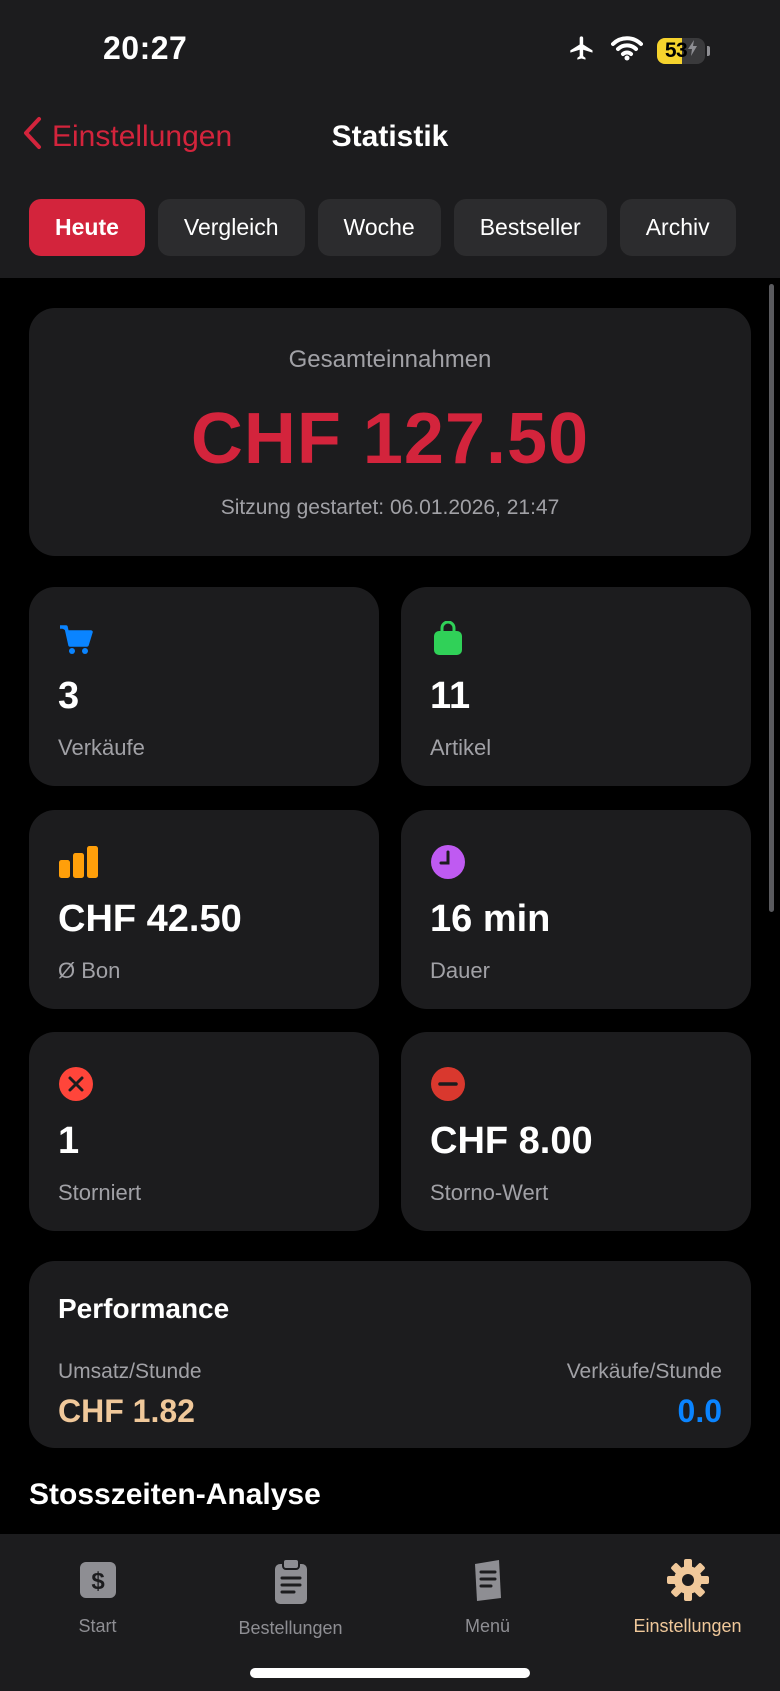 The image size is (780, 1691). Describe the element at coordinates (488, 1582) in the screenshot. I see `menu-book-icon` at that location.